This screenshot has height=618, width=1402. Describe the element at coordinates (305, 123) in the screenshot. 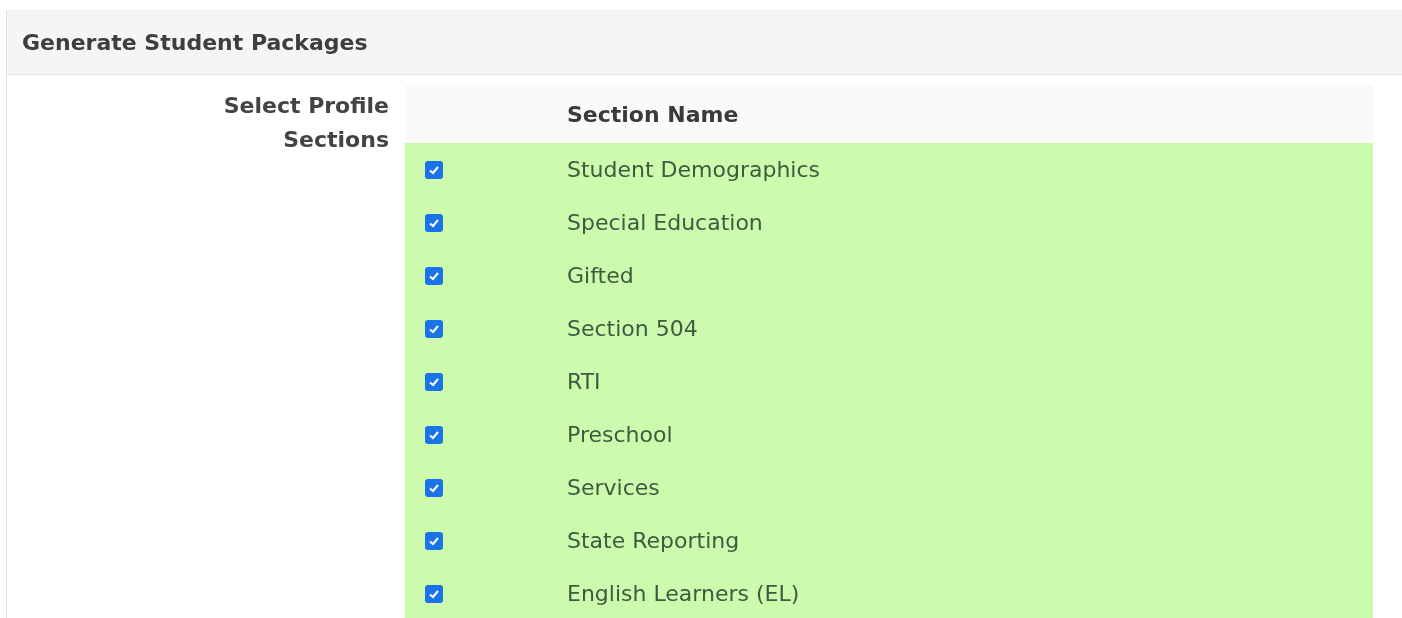

I see `field-label: Select Profile Sections` at that location.